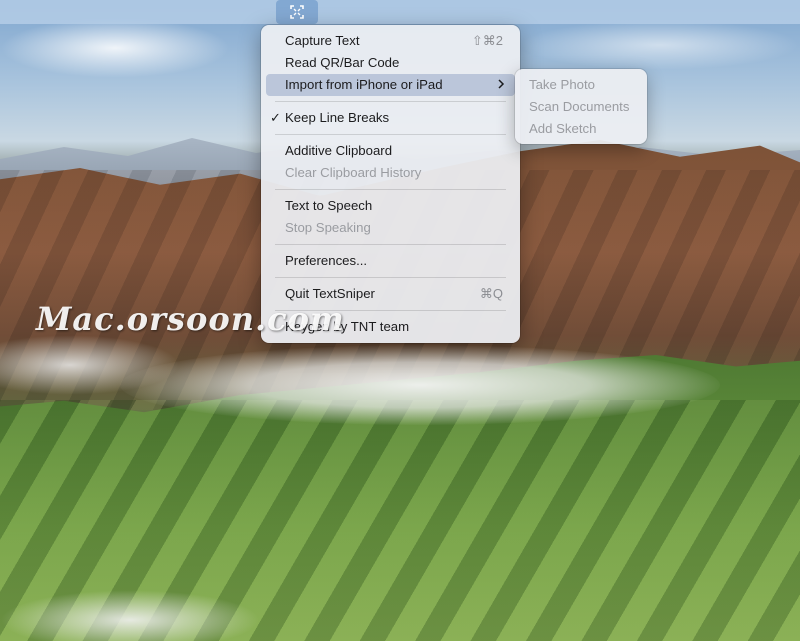 Image resolution: width=800 pixels, height=641 pixels. I want to click on menu-item-label: Keep Line Breaks, so click(337, 117).